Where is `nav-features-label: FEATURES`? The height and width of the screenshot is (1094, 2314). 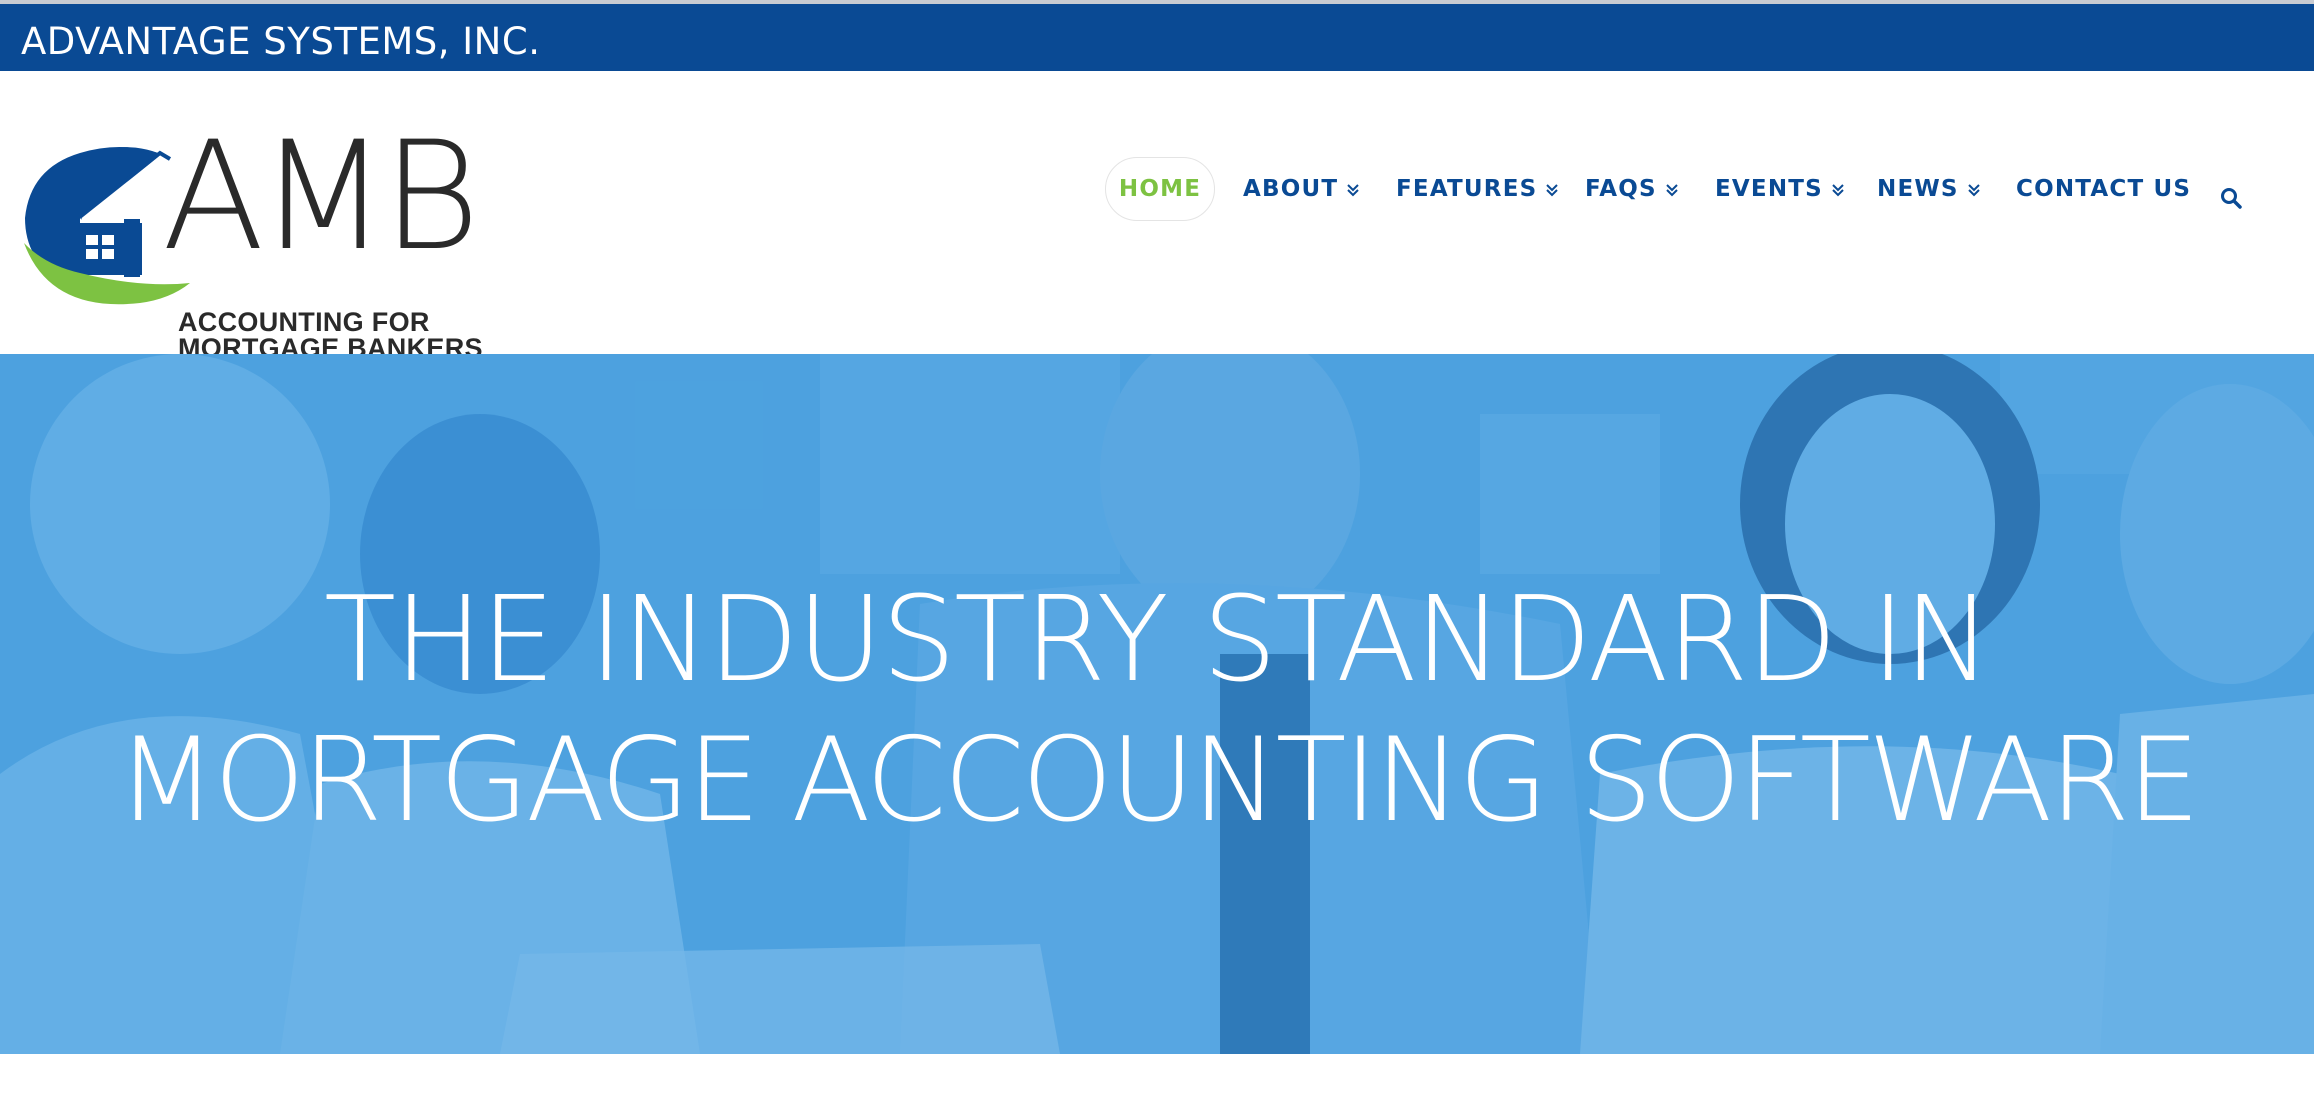
nav-features-label: FEATURES is located at coordinates (1467, 189).